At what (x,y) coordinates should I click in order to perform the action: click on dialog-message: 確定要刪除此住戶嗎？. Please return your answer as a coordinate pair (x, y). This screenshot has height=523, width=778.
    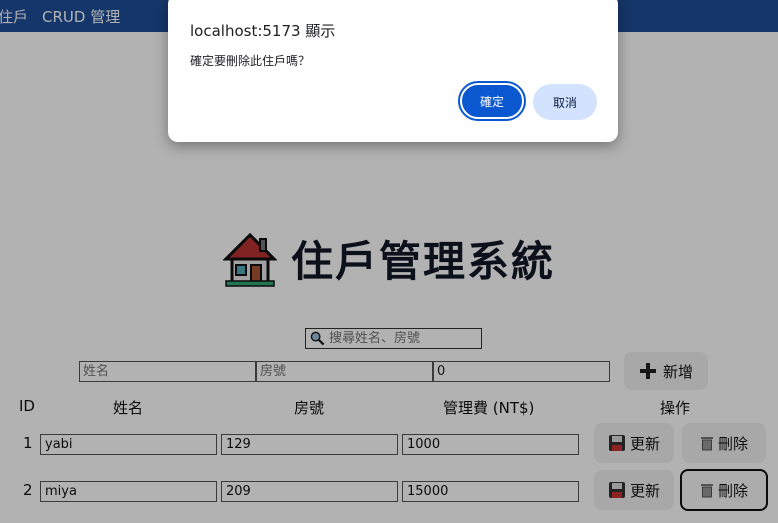
    Looking at the image, I should click on (250, 61).